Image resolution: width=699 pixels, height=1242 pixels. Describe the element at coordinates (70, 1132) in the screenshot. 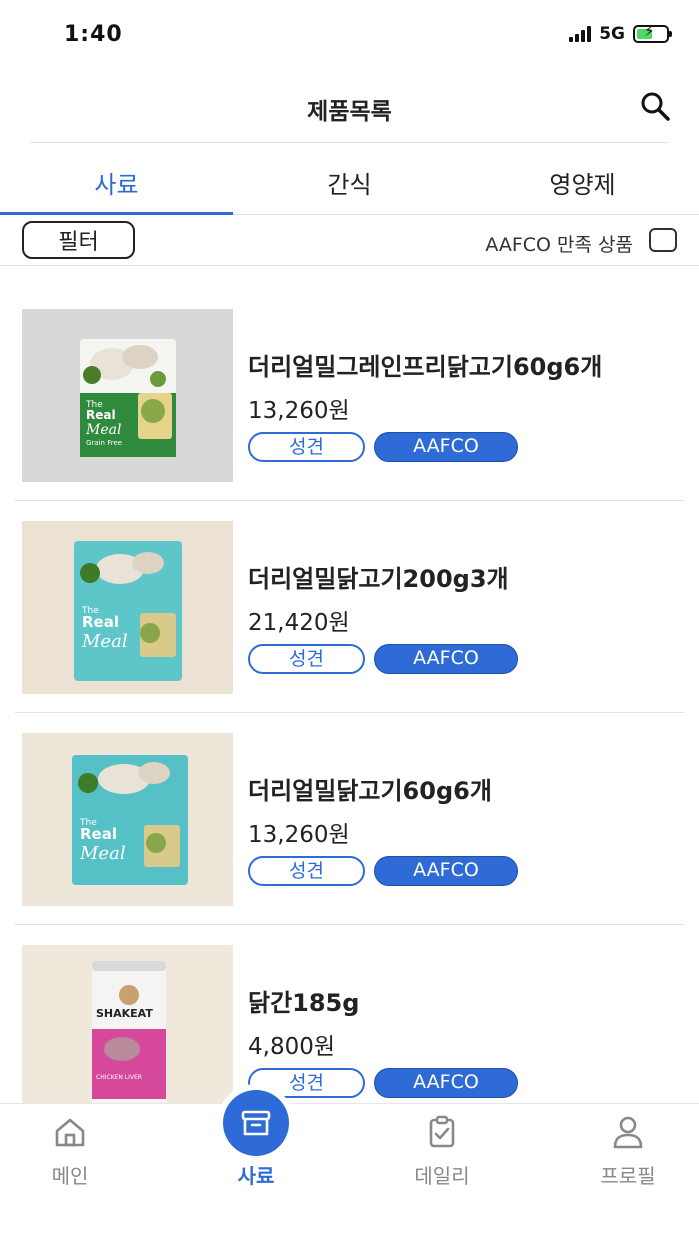

I see `home-icon` at that location.